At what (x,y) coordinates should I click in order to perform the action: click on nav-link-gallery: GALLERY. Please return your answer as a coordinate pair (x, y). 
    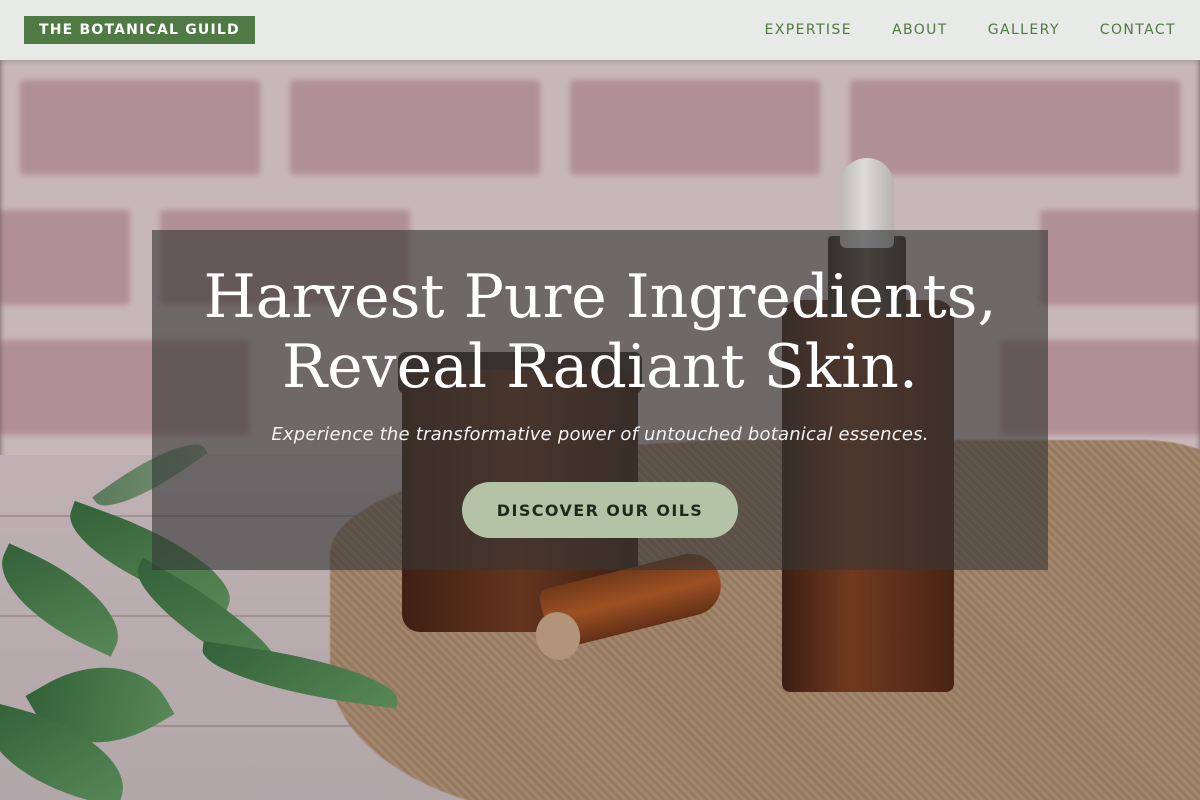
    Looking at the image, I should click on (1024, 30).